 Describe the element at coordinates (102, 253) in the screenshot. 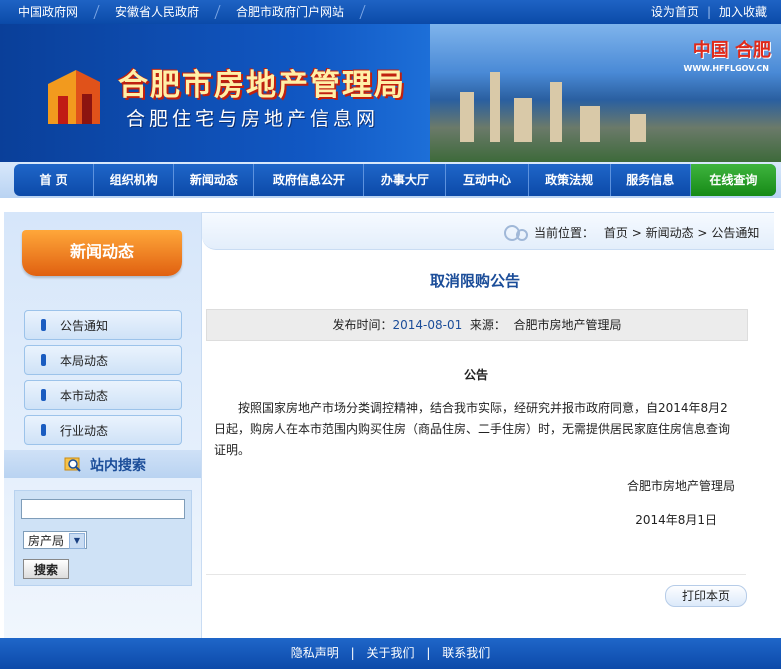

I see `sidebar-heading: 新闻动态` at that location.